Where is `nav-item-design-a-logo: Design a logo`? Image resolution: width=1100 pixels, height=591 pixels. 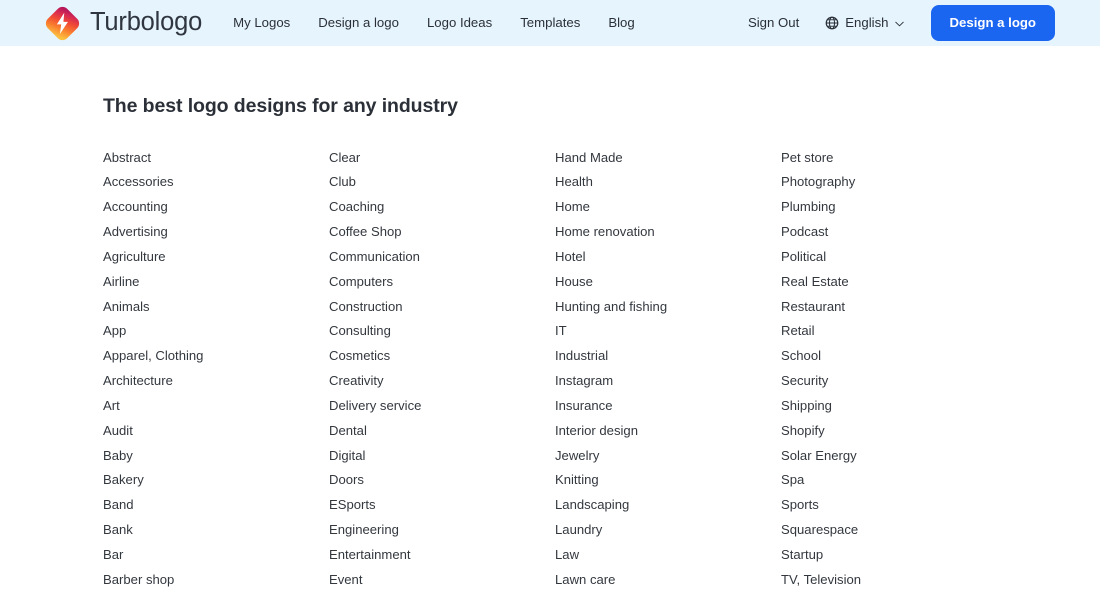 nav-item-design-a-logo: Design a logo is located at coordinates (358, 22).